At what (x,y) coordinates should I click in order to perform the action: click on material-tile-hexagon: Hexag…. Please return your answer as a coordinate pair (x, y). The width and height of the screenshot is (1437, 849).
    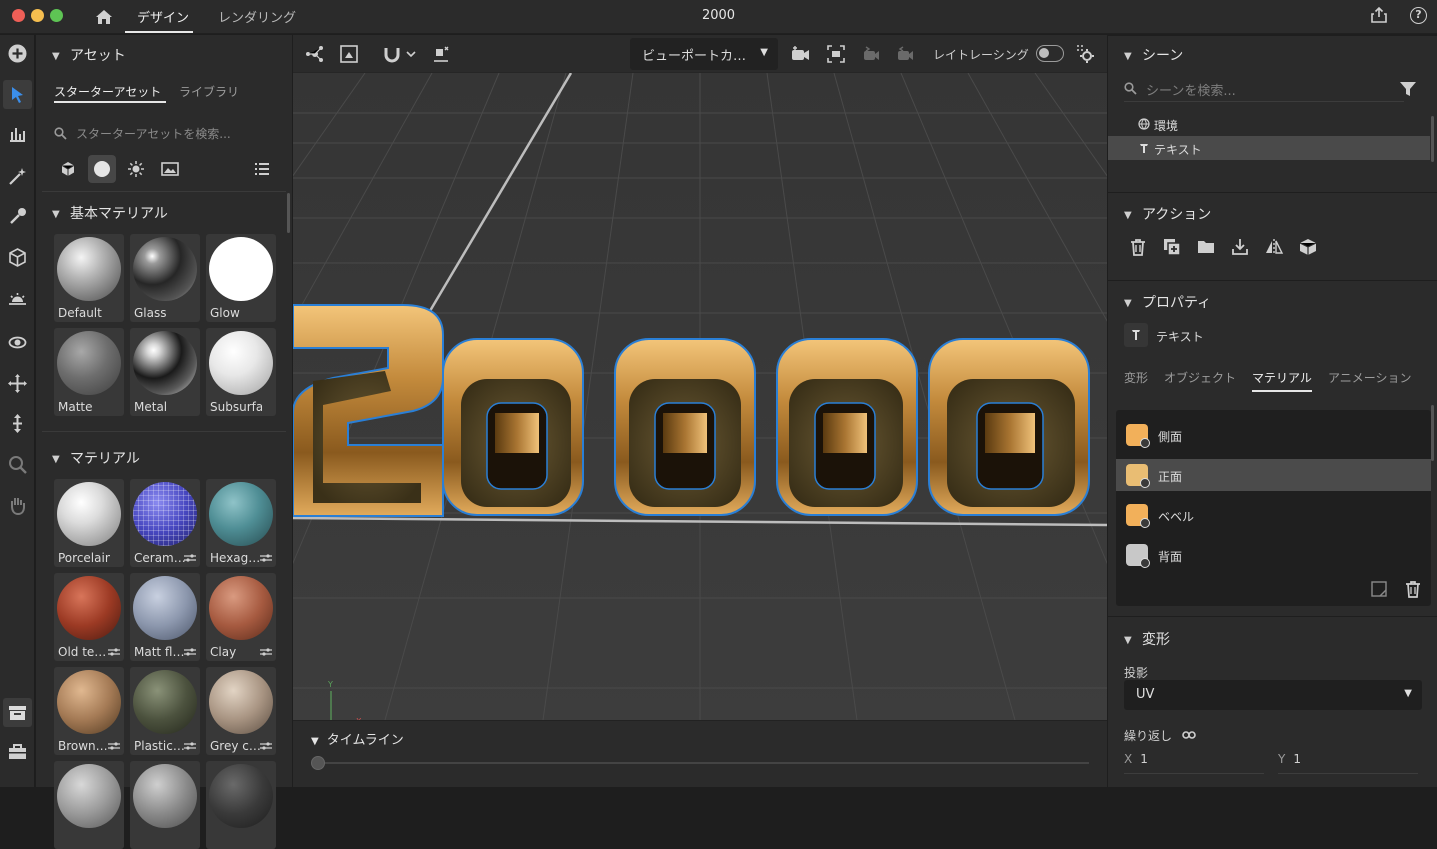
    Looking at the image, I should click on (241, 523).